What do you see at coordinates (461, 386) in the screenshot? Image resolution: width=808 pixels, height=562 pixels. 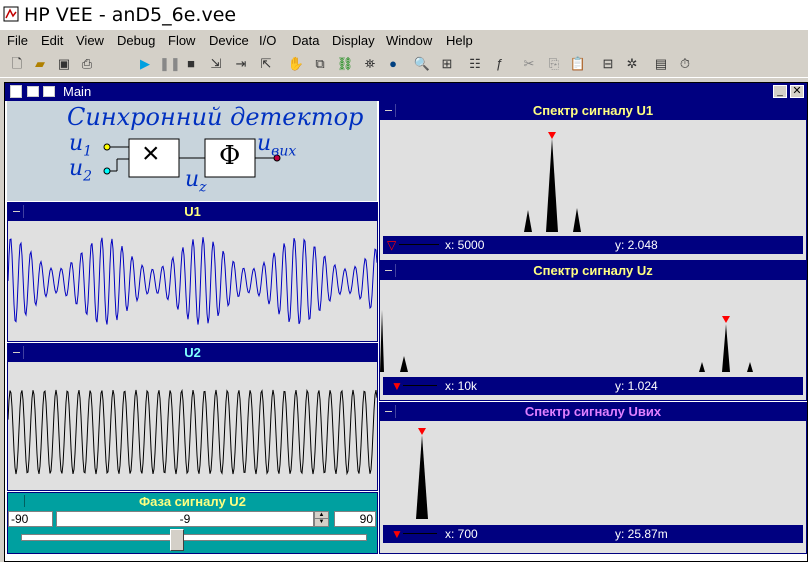 I see `spectrum-uz-x: x: 10k` at bounding box center [461, 386].